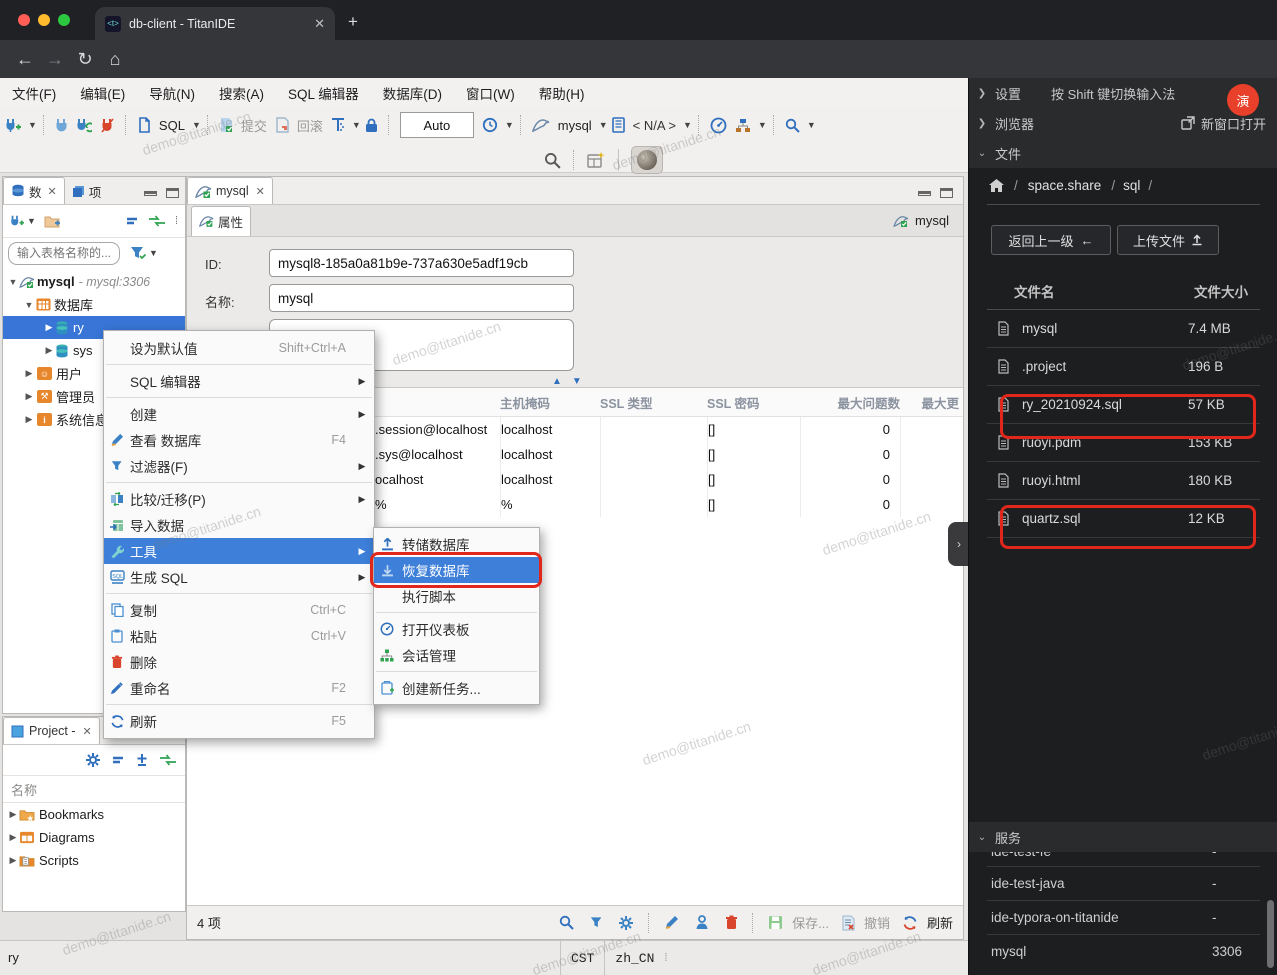  What do you see at coordinates (665, 958) in the screenshot?
I see `status-dots-icon: ⁞` at bounding box center [665, 958].